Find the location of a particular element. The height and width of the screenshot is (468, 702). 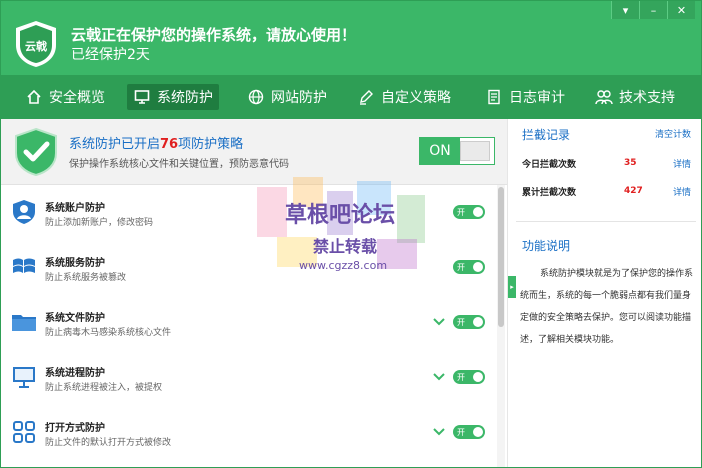

module-desc: 防止病毒木马感染系统核心文件 is located at coordinates (108, 333).